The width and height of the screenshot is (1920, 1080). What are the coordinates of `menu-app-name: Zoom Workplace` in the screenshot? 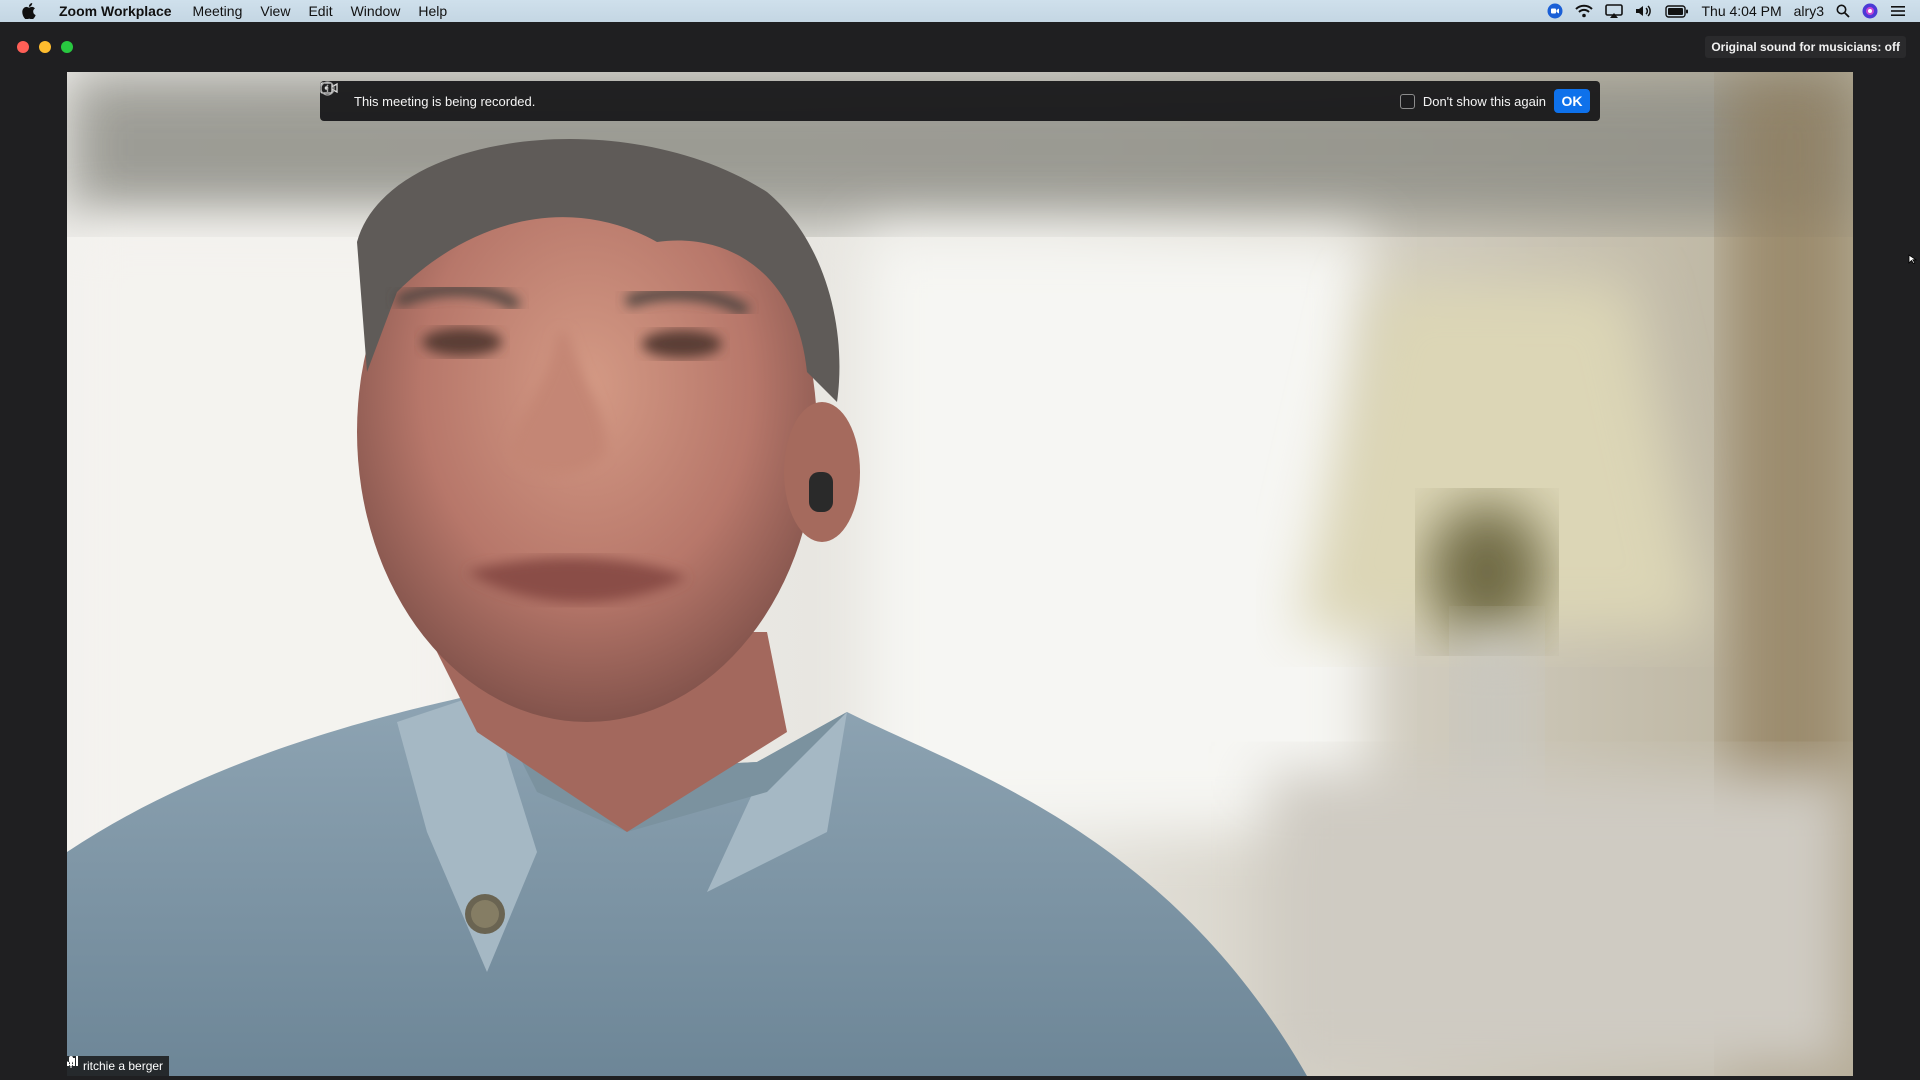 It's located at (117, 11).